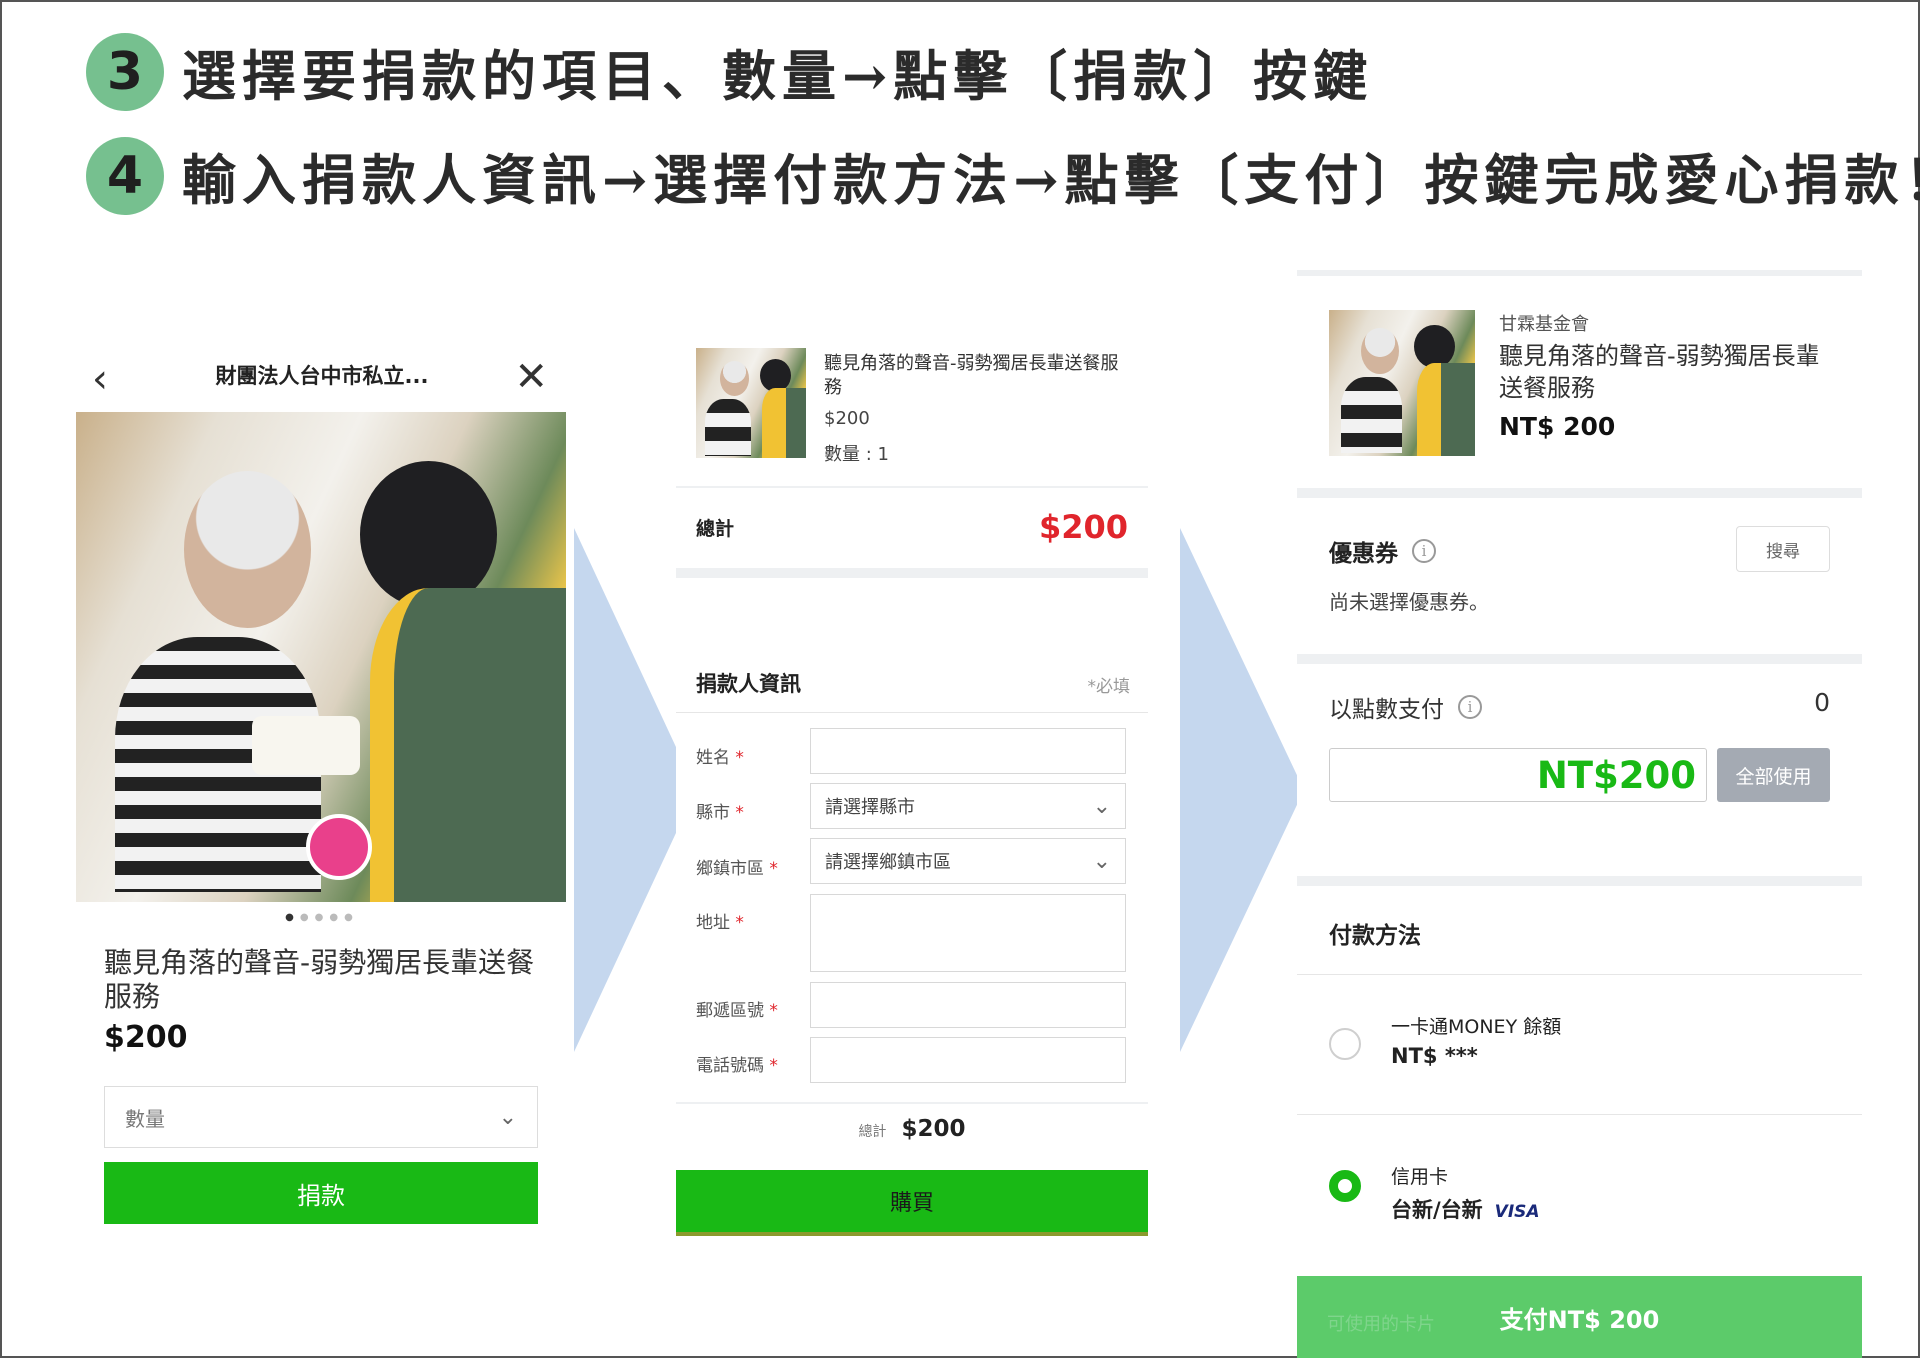  I want to click on coupon-section-title: 優惠券 i, so click(1382, 551).